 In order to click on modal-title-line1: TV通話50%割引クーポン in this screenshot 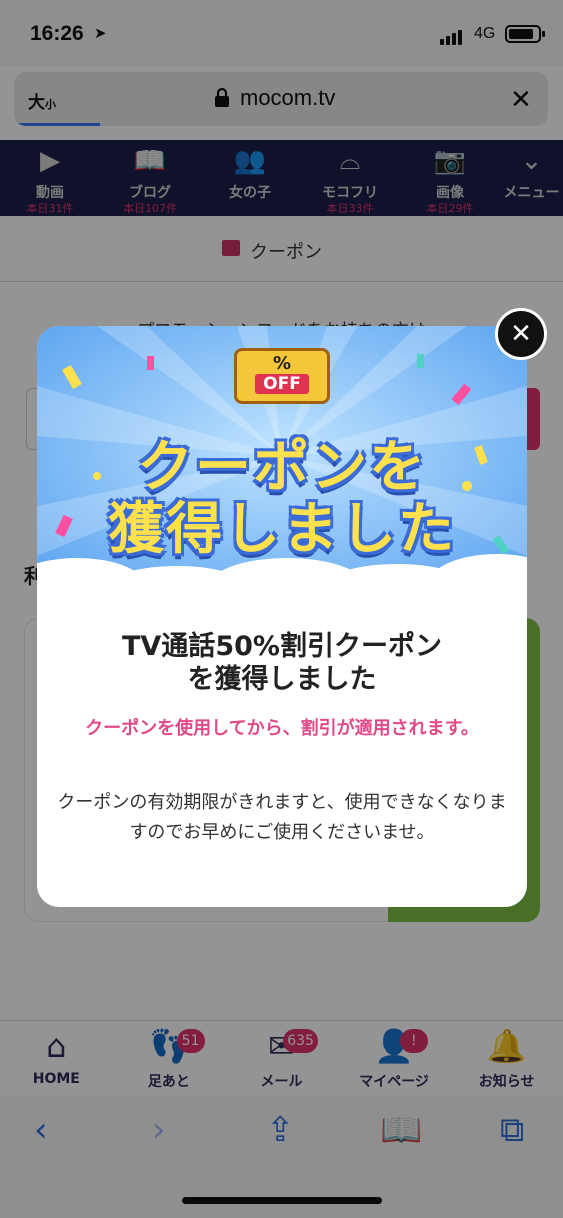, I will do `click(282, 646)`.